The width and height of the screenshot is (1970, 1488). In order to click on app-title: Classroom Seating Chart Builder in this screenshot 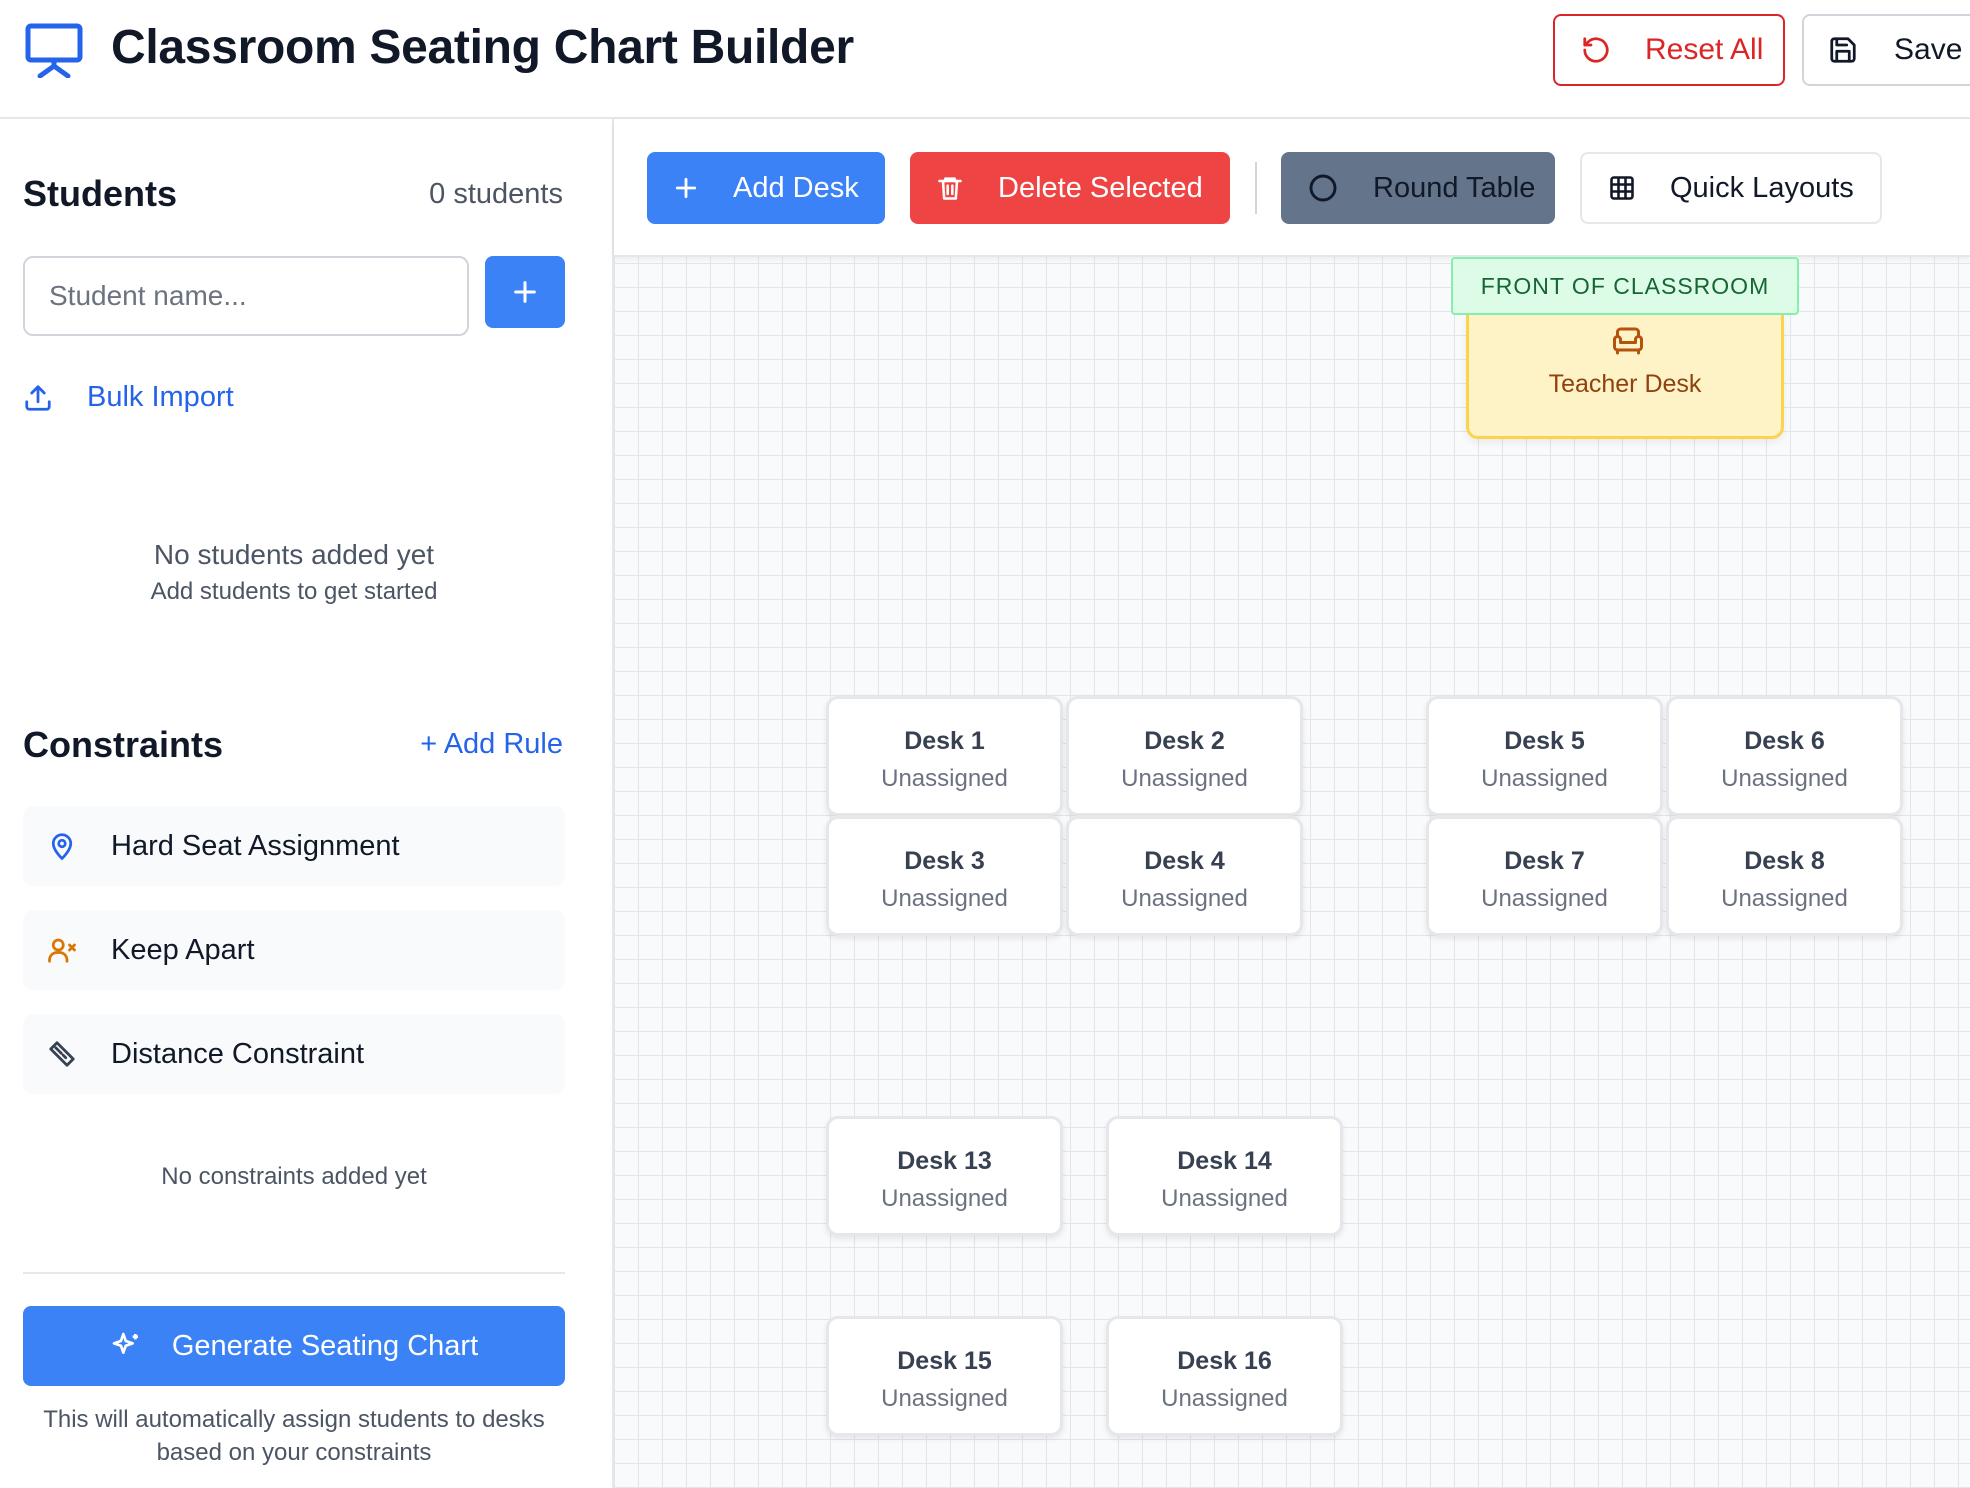, I will do `click(482, 47)`.